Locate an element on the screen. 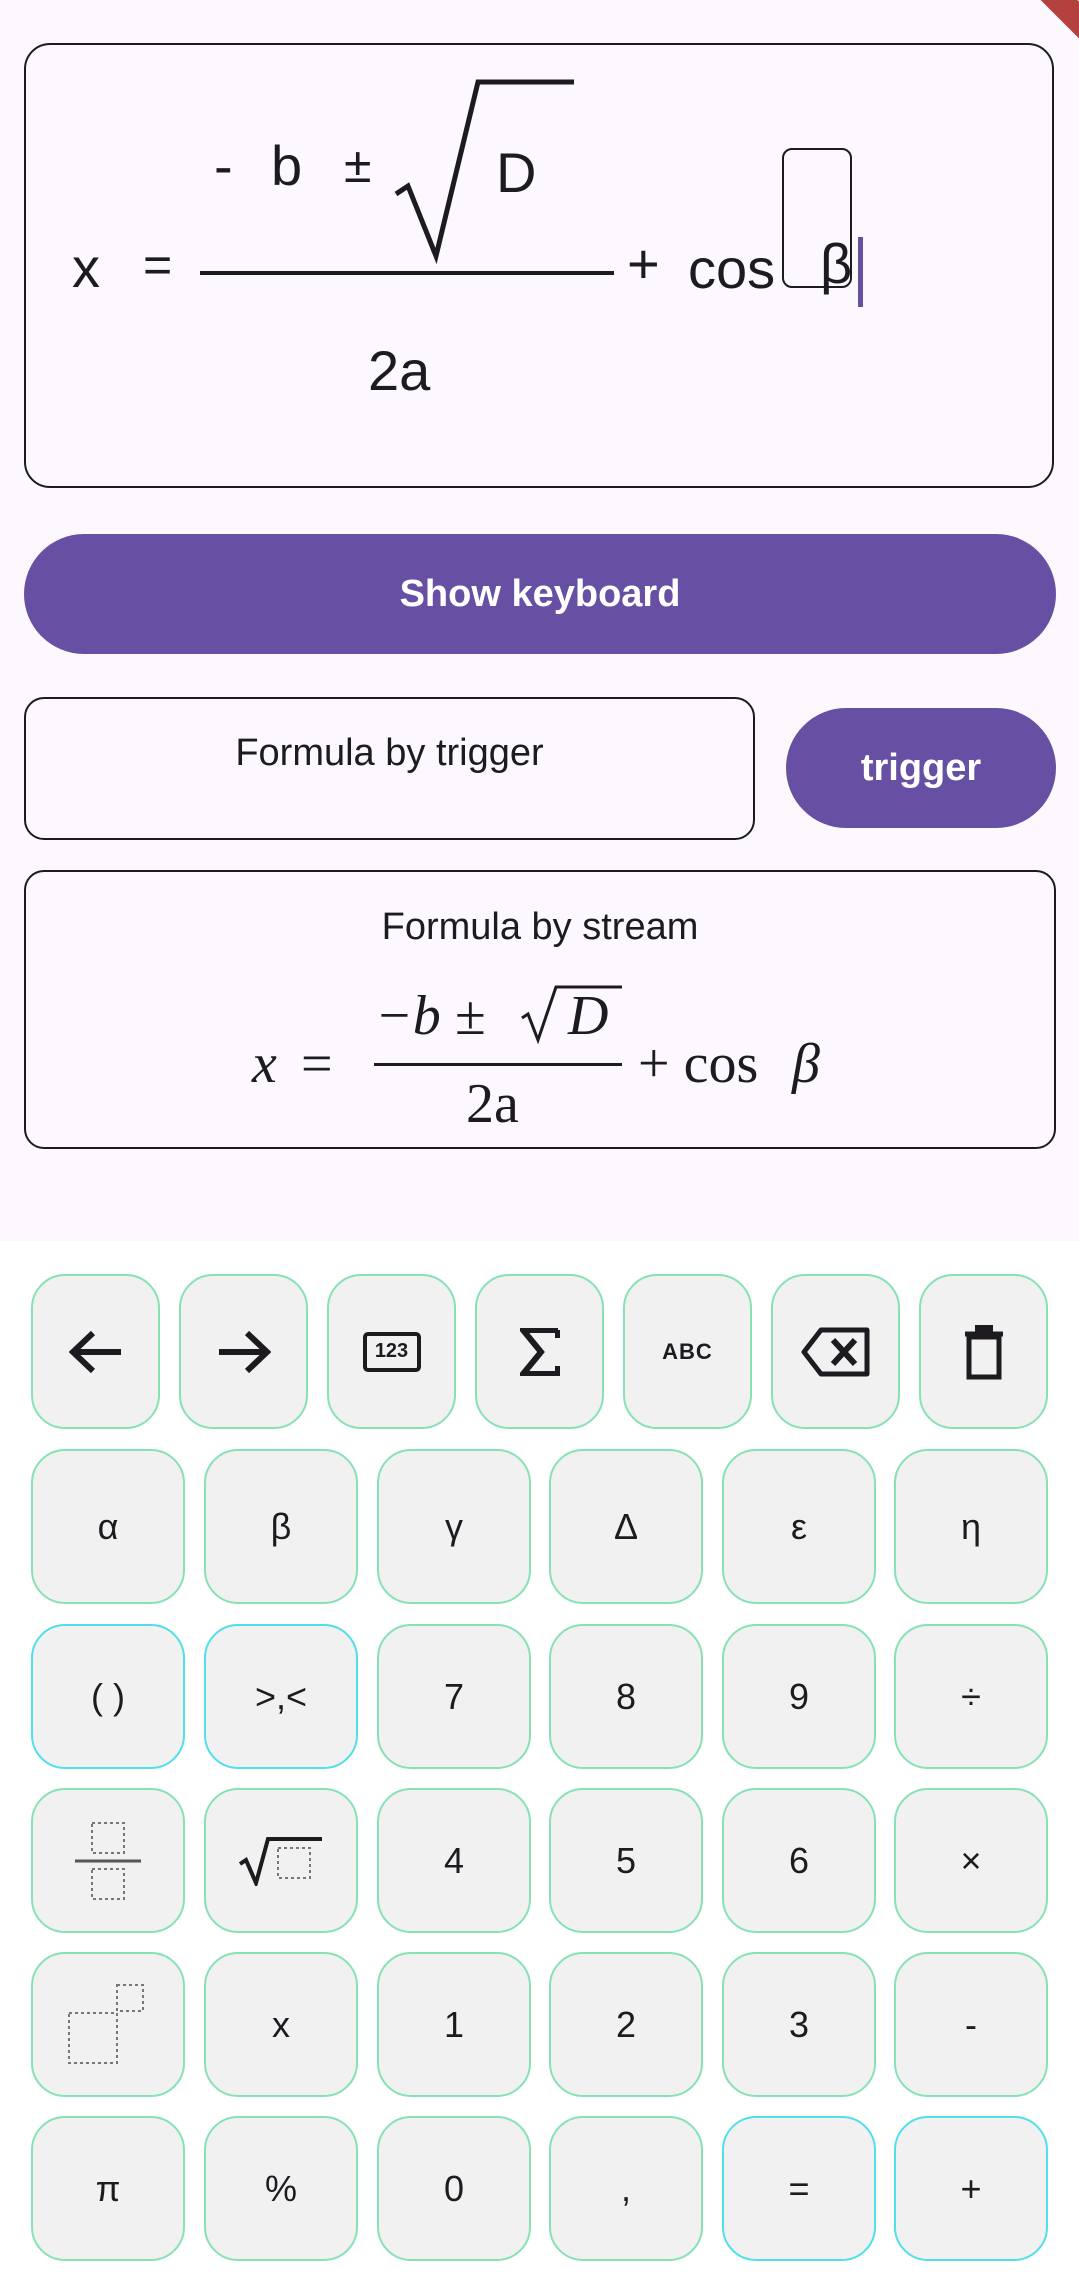  stream-plus-cos: + cos is located at coordinates (698, 1064).